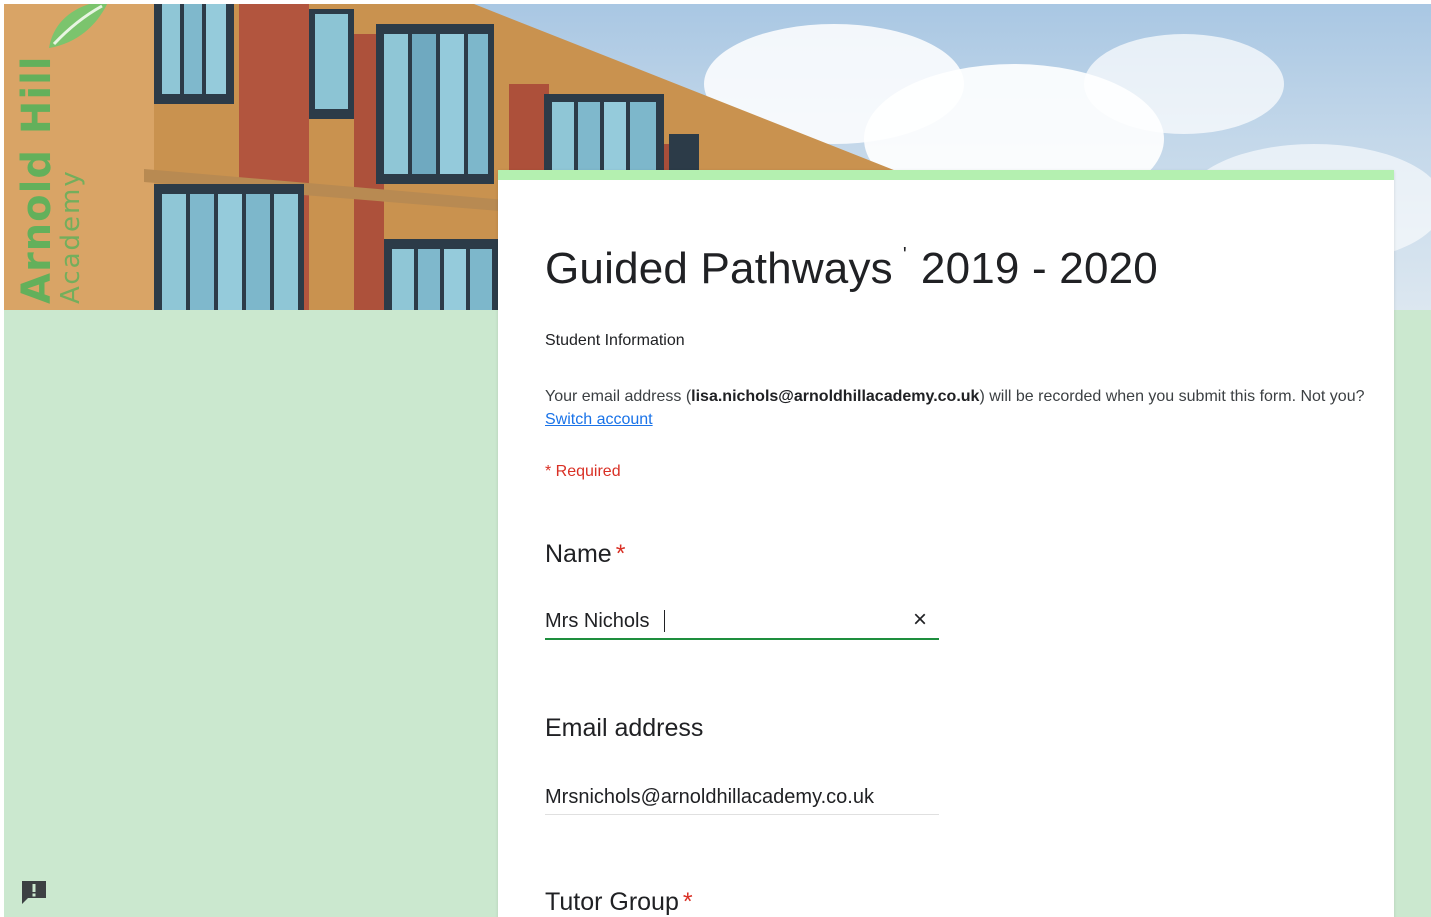  I want to click on name-question-label: Name *, so click(585, 554).